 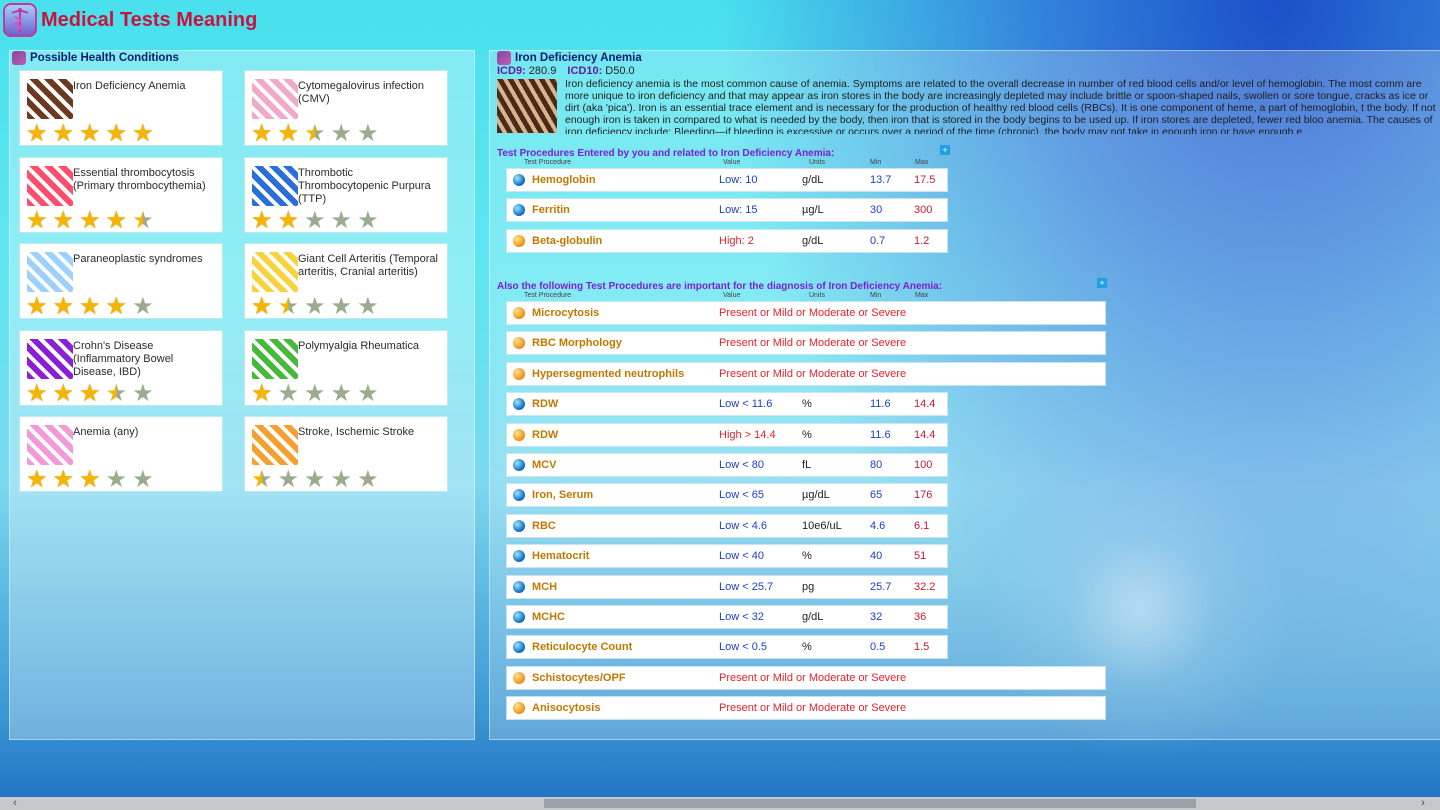 What do you see at coordinates (121, 109) in the screenshot?
I see `condition-card: Iron Deficiency Anemia ★ ★ ★ ★ ★` at bounding box center [121, 109].